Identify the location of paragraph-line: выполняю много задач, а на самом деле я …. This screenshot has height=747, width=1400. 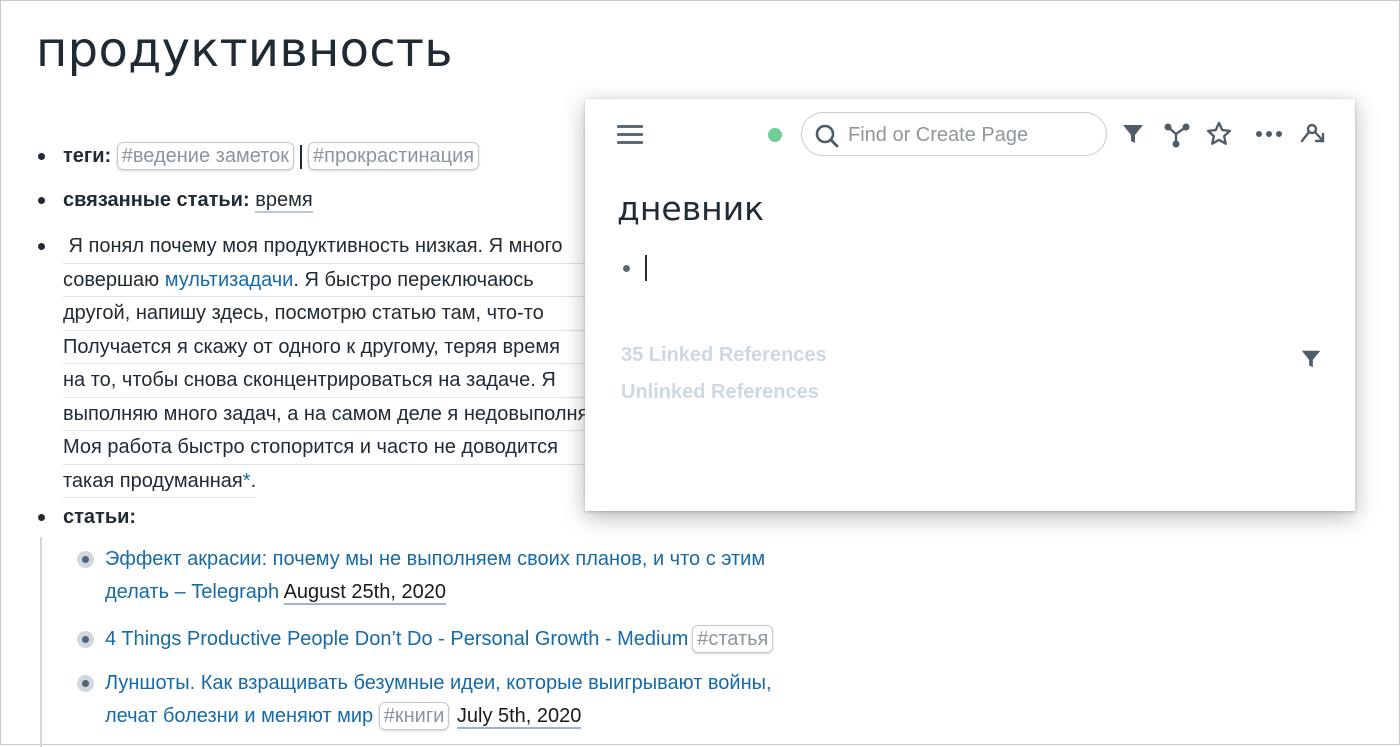
(341, 414).